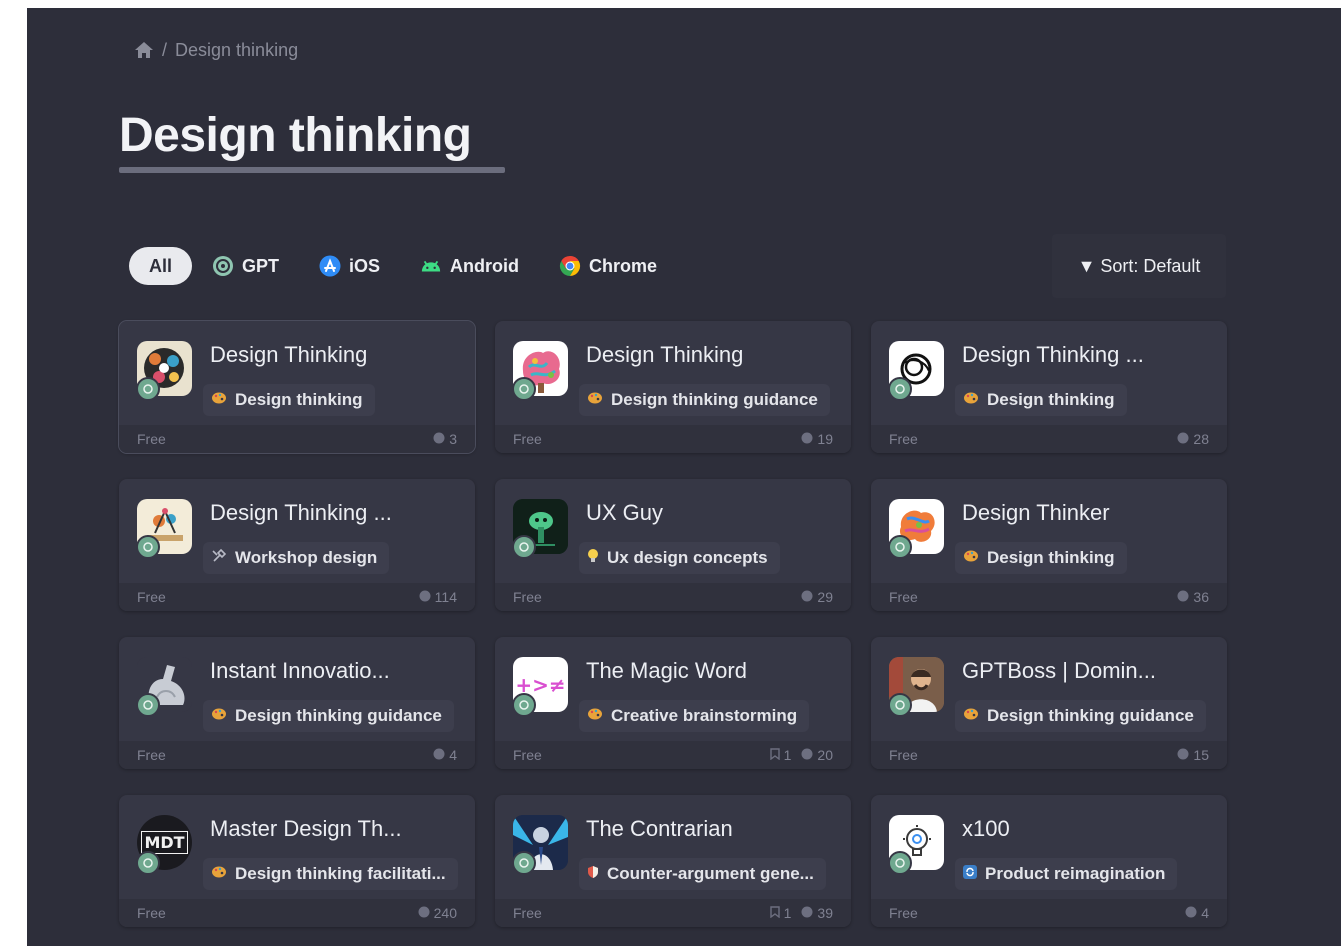  I want to click on bookmark-icon, so click(774, 755).